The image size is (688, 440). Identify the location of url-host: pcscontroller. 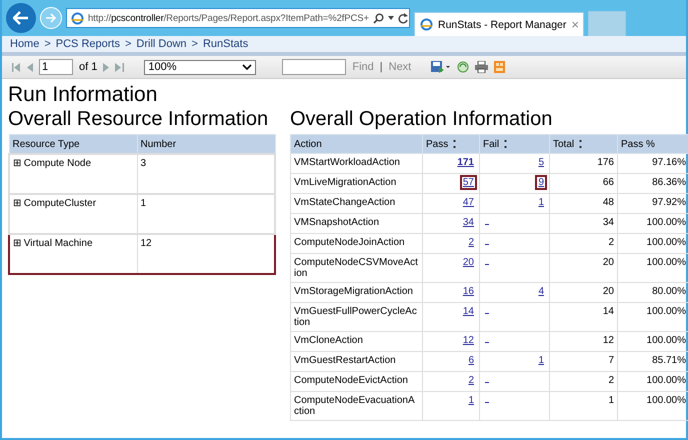
(137, 18).